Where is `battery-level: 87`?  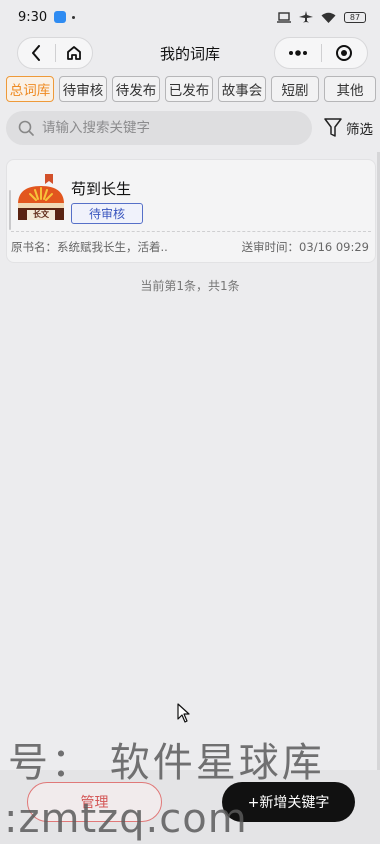 battery-level: 87 is located at coordinates (355, 17).